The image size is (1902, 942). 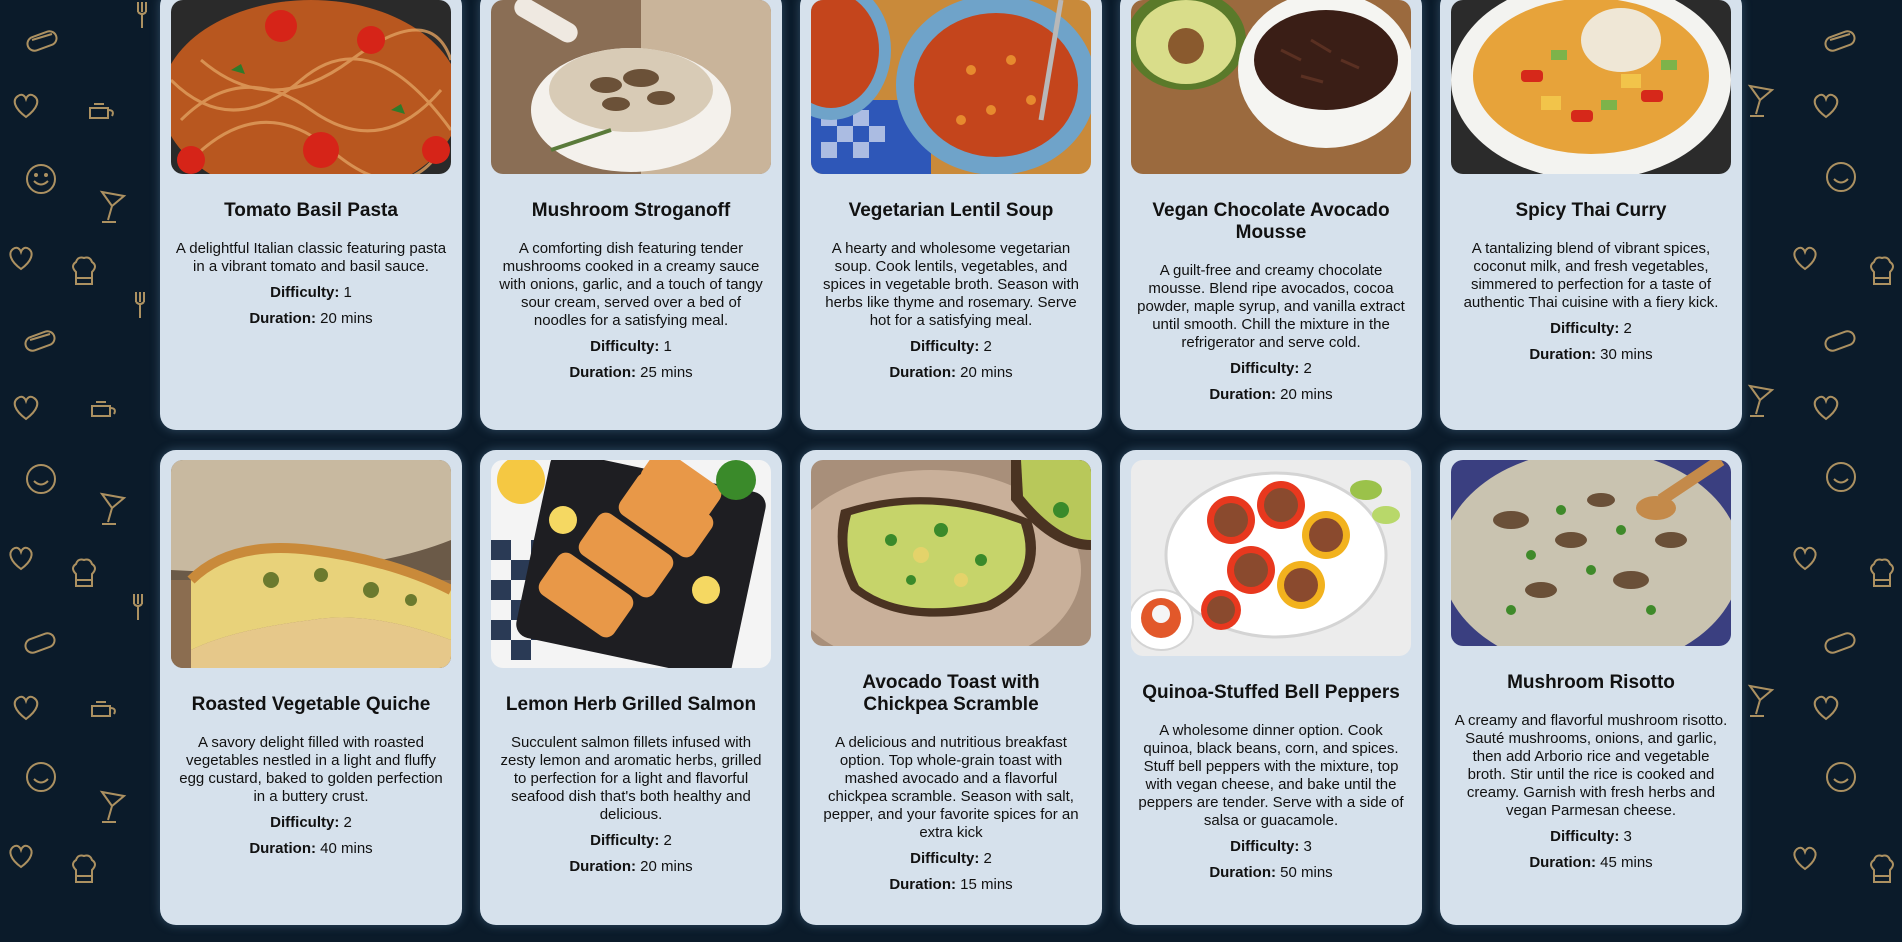 I want to click on risotto-image, so click(x=1591, y=553).